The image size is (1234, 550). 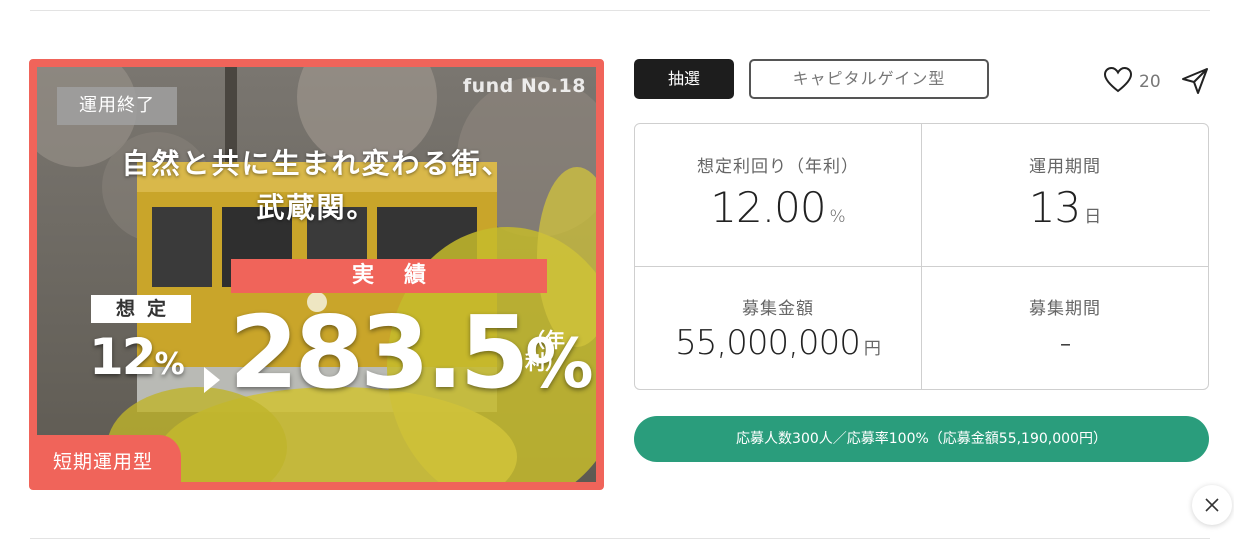 What do you see at coordinates (1118, 79) in the screenshot?
I see `heart-icon` at bounding box center [1118, 79].